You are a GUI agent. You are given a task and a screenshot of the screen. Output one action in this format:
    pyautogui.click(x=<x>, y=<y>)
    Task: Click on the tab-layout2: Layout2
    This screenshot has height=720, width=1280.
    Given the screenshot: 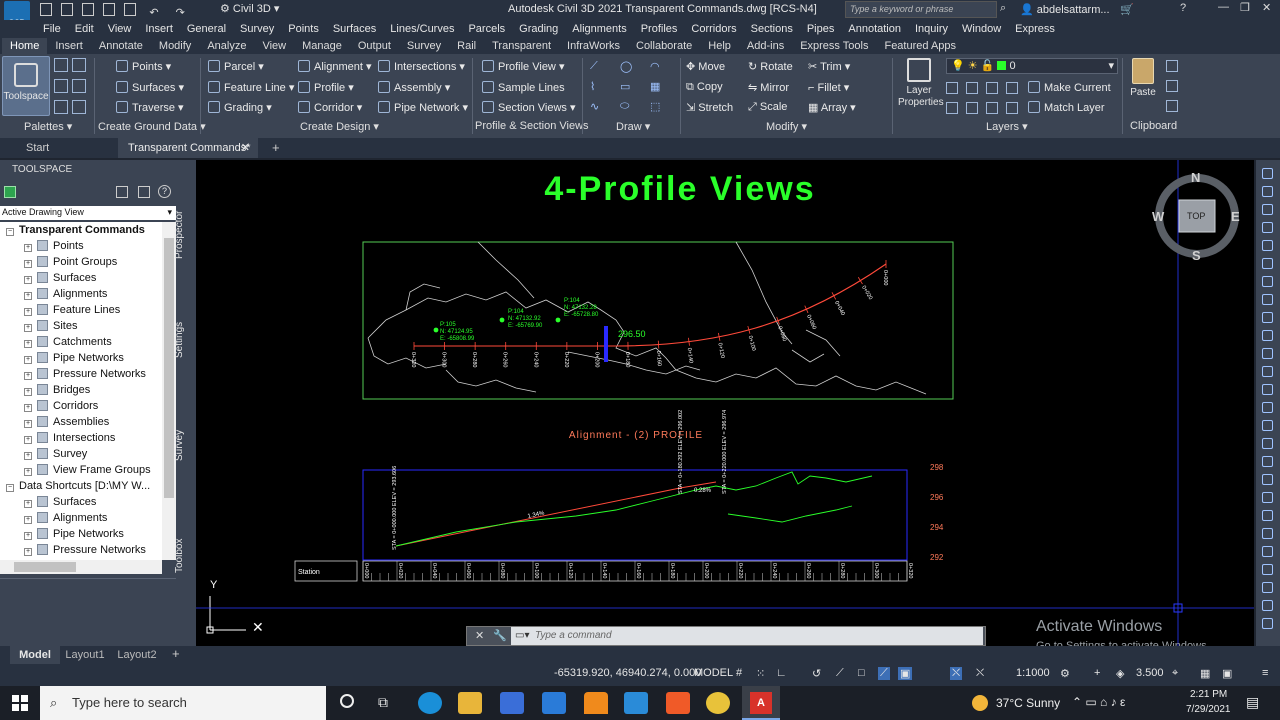 What is the action you would take?
    pyautogui.click(x=137, y=655)
    